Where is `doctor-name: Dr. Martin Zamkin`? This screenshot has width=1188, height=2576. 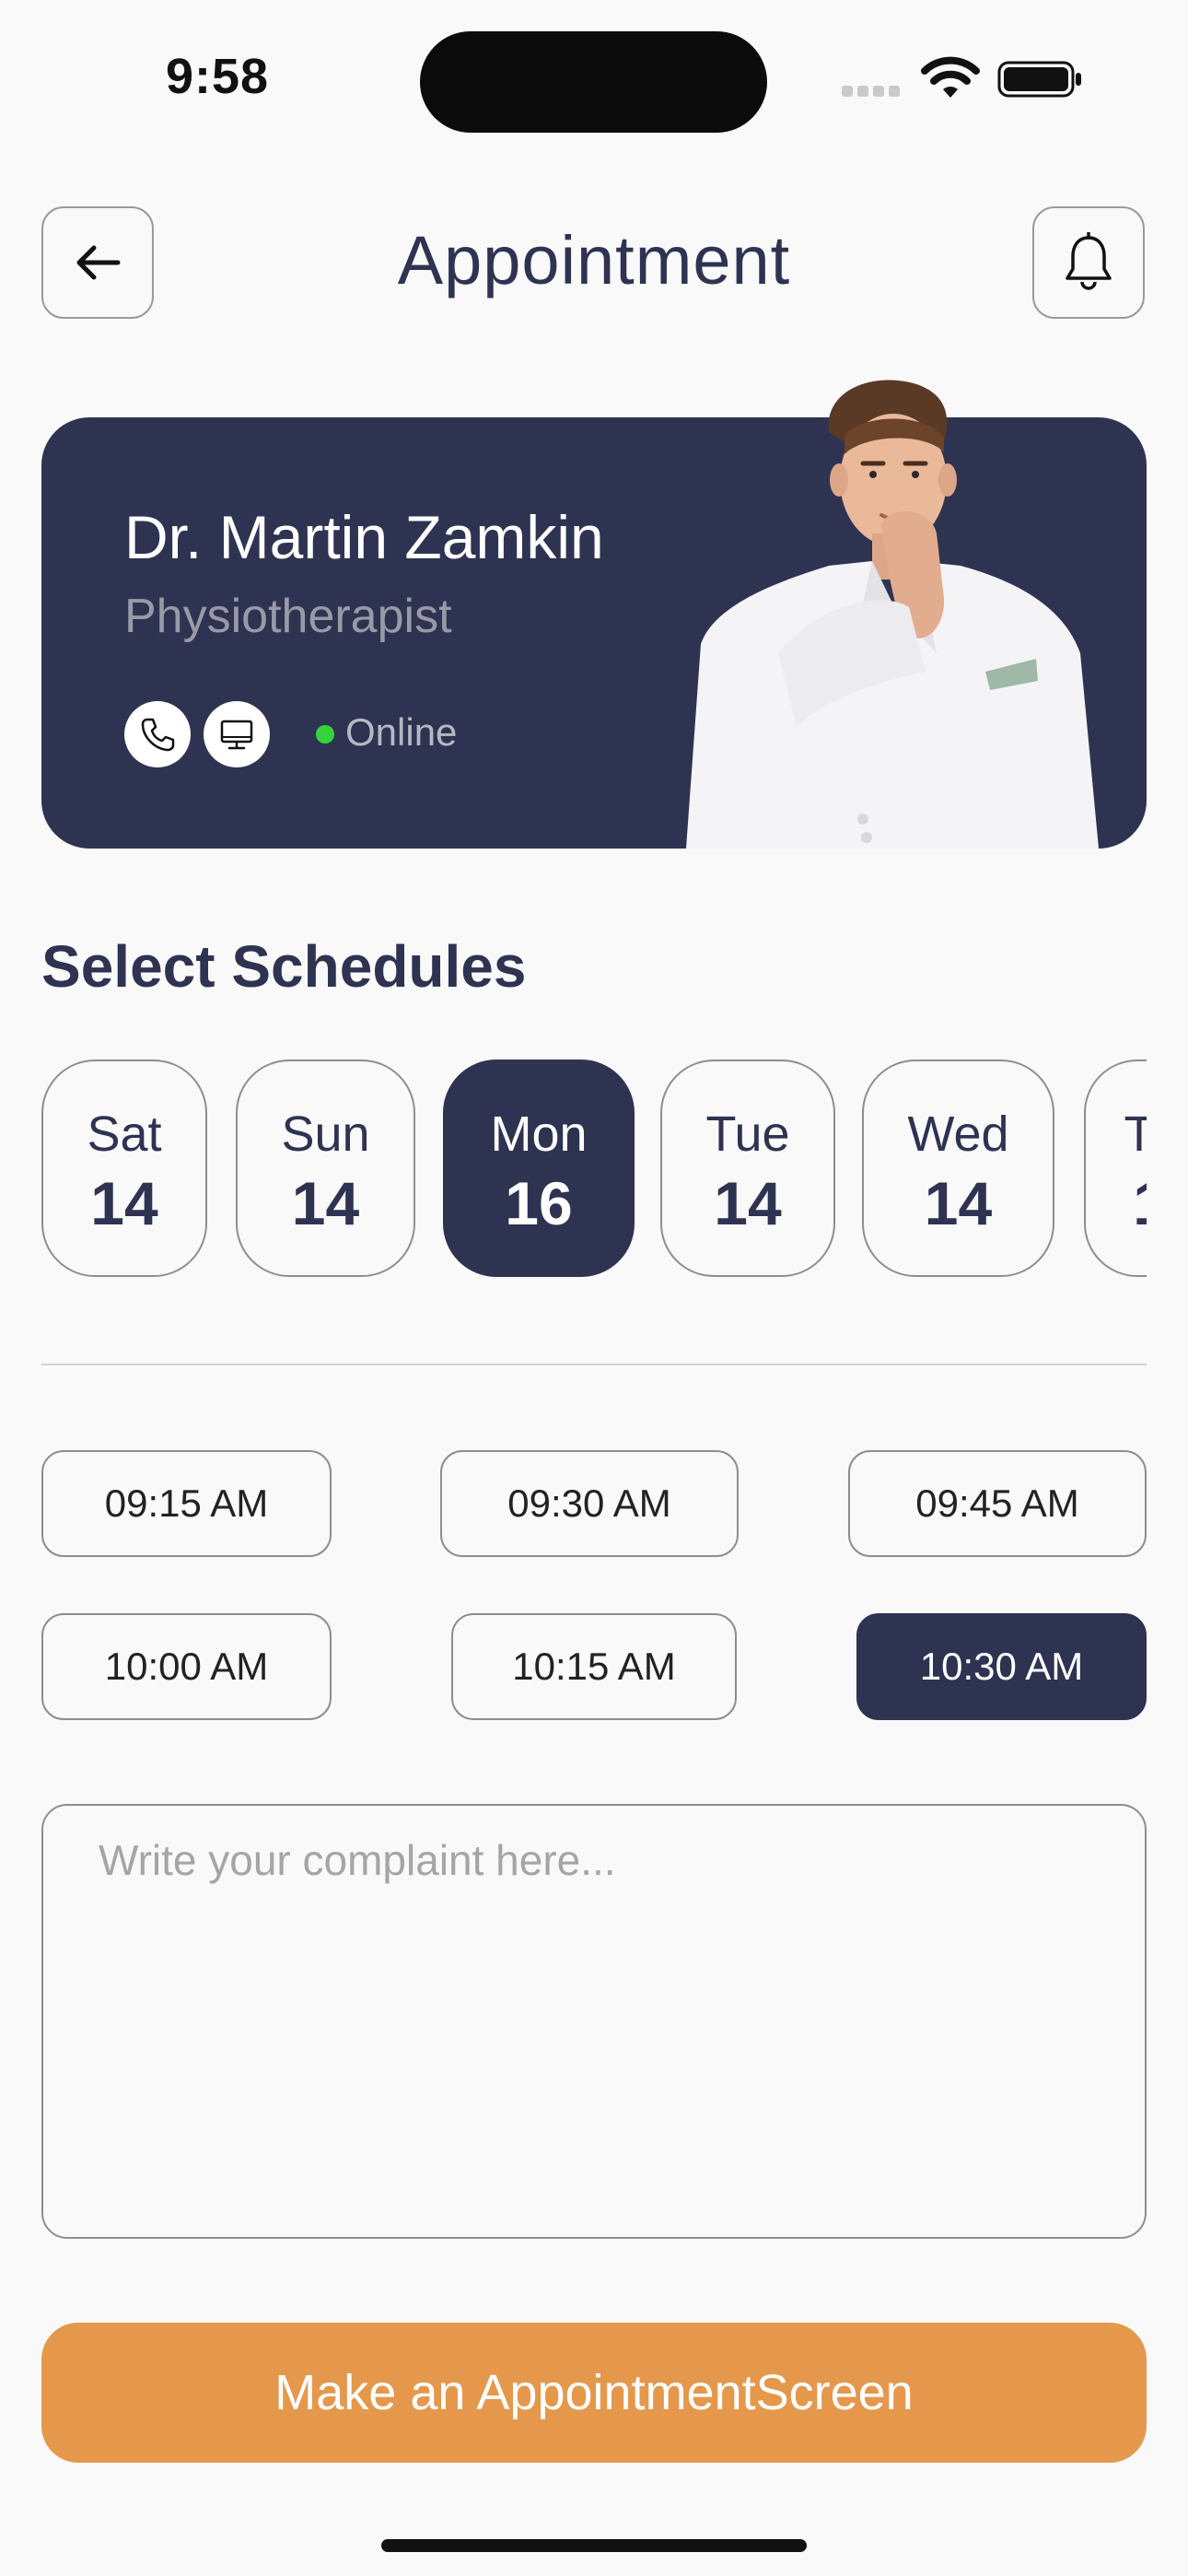 doctor-name: Dr. Martin Zamkin is located at coordinates (364, 537).